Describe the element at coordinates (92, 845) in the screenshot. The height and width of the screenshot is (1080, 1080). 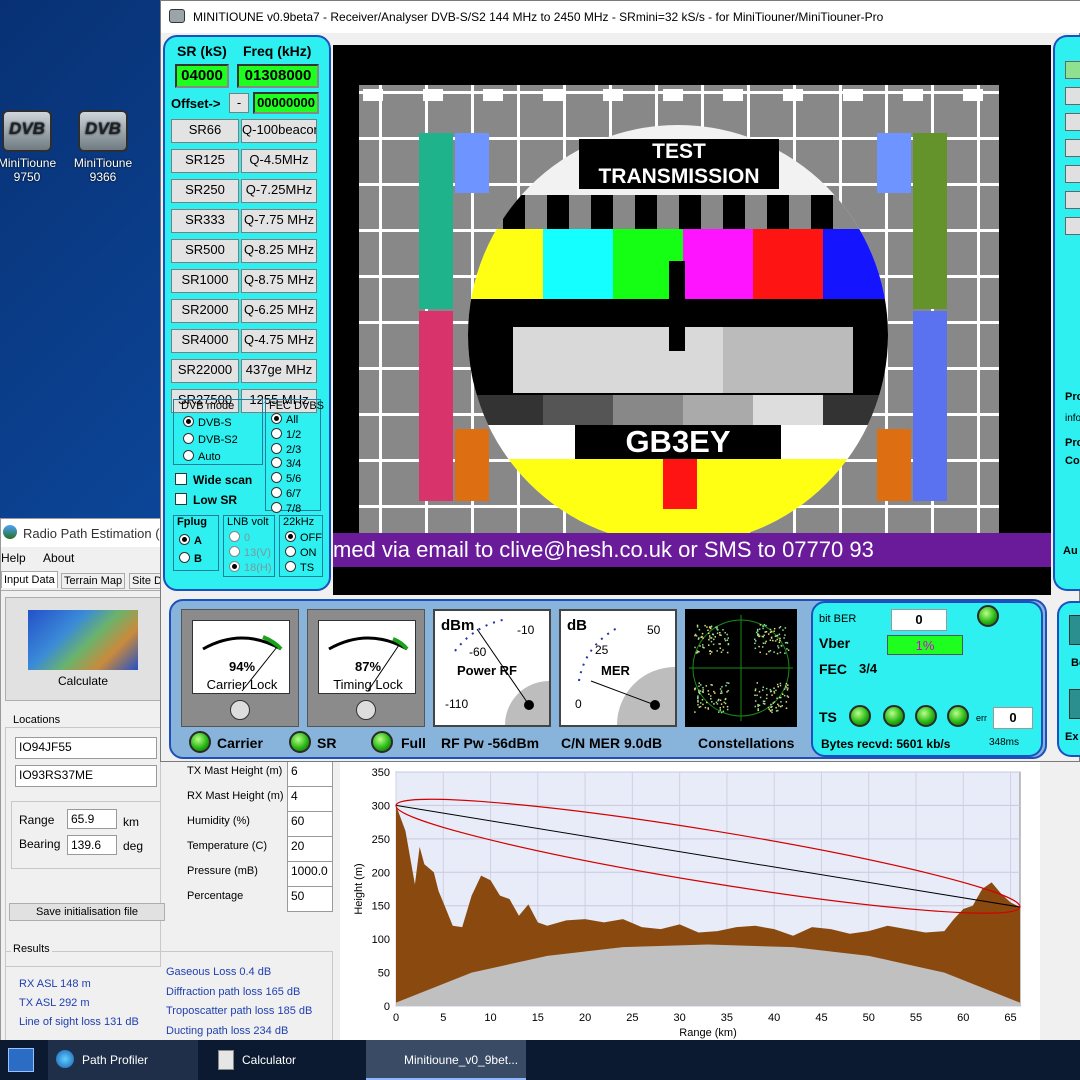
I see `bearing-field: 139.6` at that location.